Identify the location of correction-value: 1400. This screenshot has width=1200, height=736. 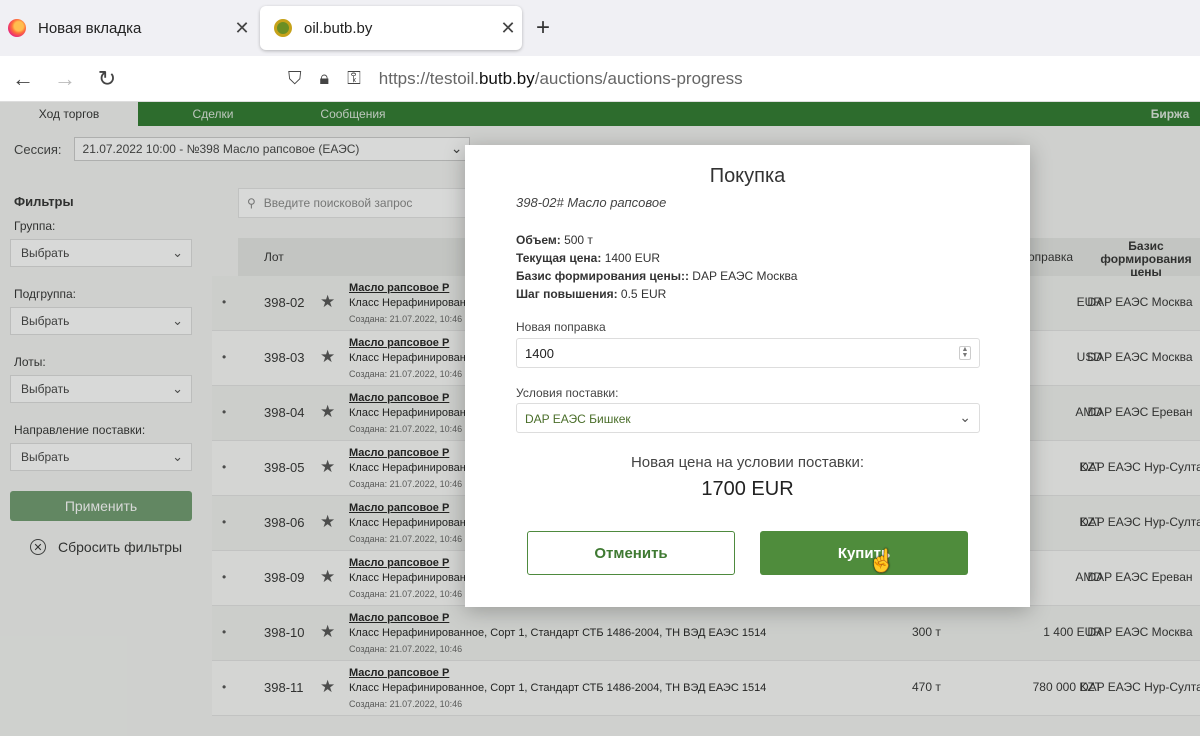
(539, 353).